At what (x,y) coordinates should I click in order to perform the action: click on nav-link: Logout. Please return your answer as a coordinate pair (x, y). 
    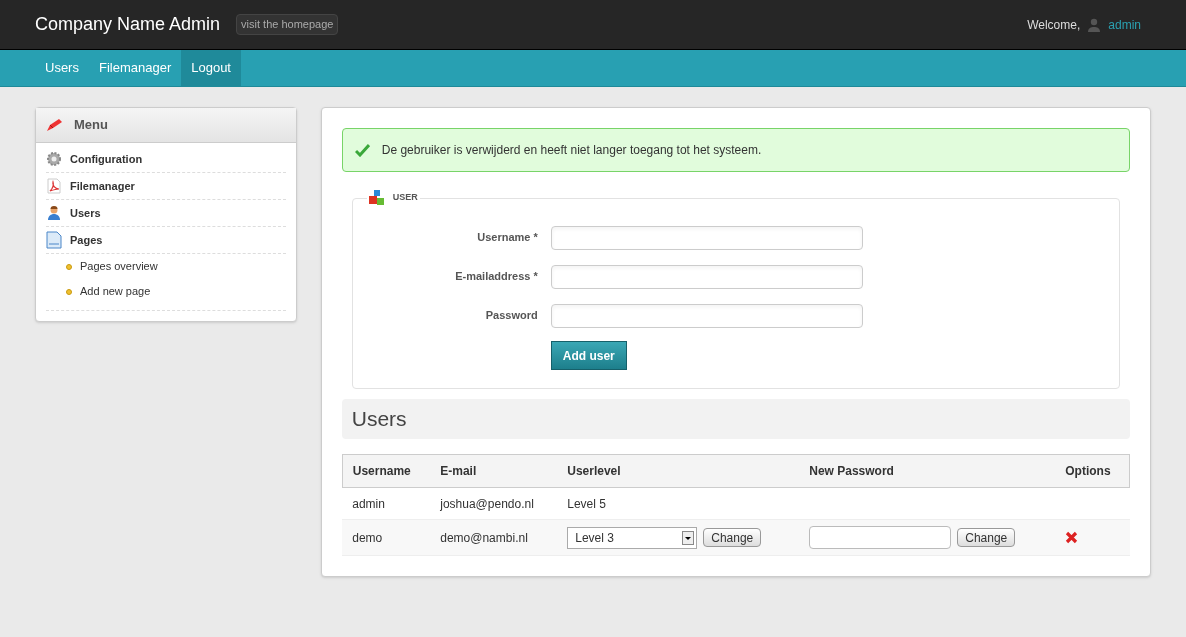
    Looking at the image, I should click on (211, 68).